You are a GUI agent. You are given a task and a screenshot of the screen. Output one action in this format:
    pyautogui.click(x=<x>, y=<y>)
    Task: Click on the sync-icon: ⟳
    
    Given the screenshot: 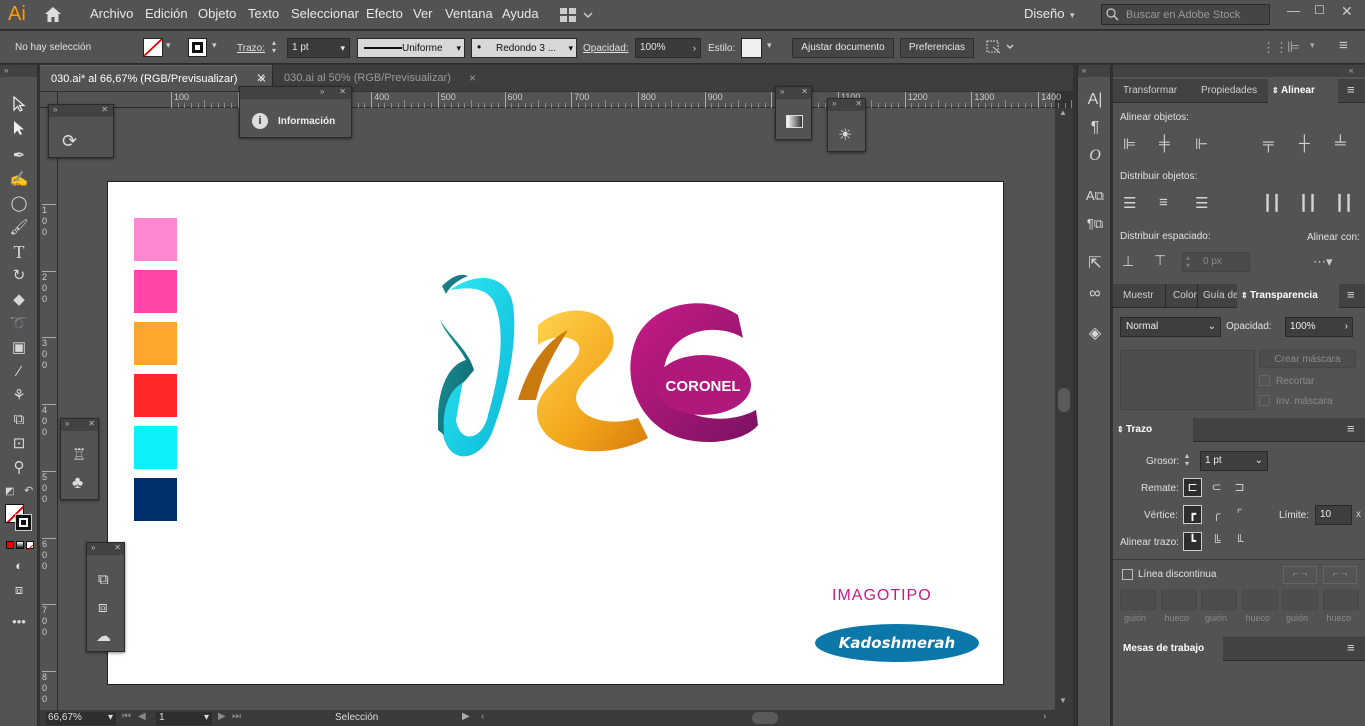 What is the action you would take?
    pyautogui.click(x=69, y=141)
    